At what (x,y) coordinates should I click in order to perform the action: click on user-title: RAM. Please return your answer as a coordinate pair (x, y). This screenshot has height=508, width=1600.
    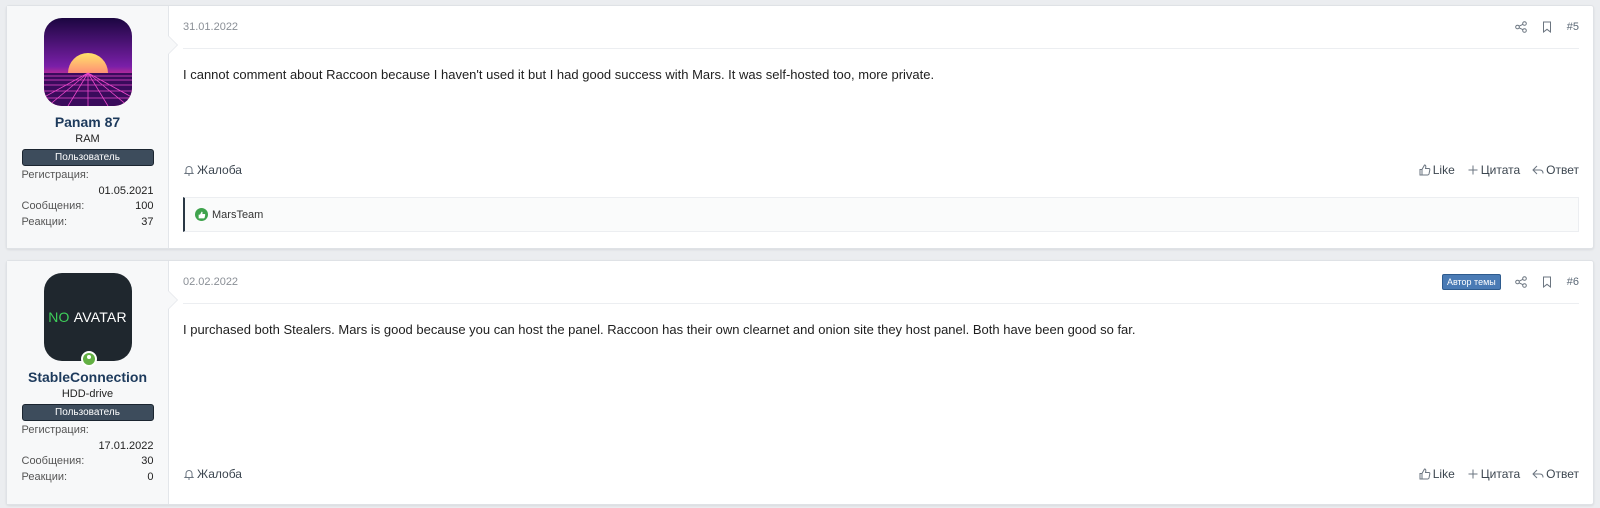
    Looking at the image, I should click on (87, 139).